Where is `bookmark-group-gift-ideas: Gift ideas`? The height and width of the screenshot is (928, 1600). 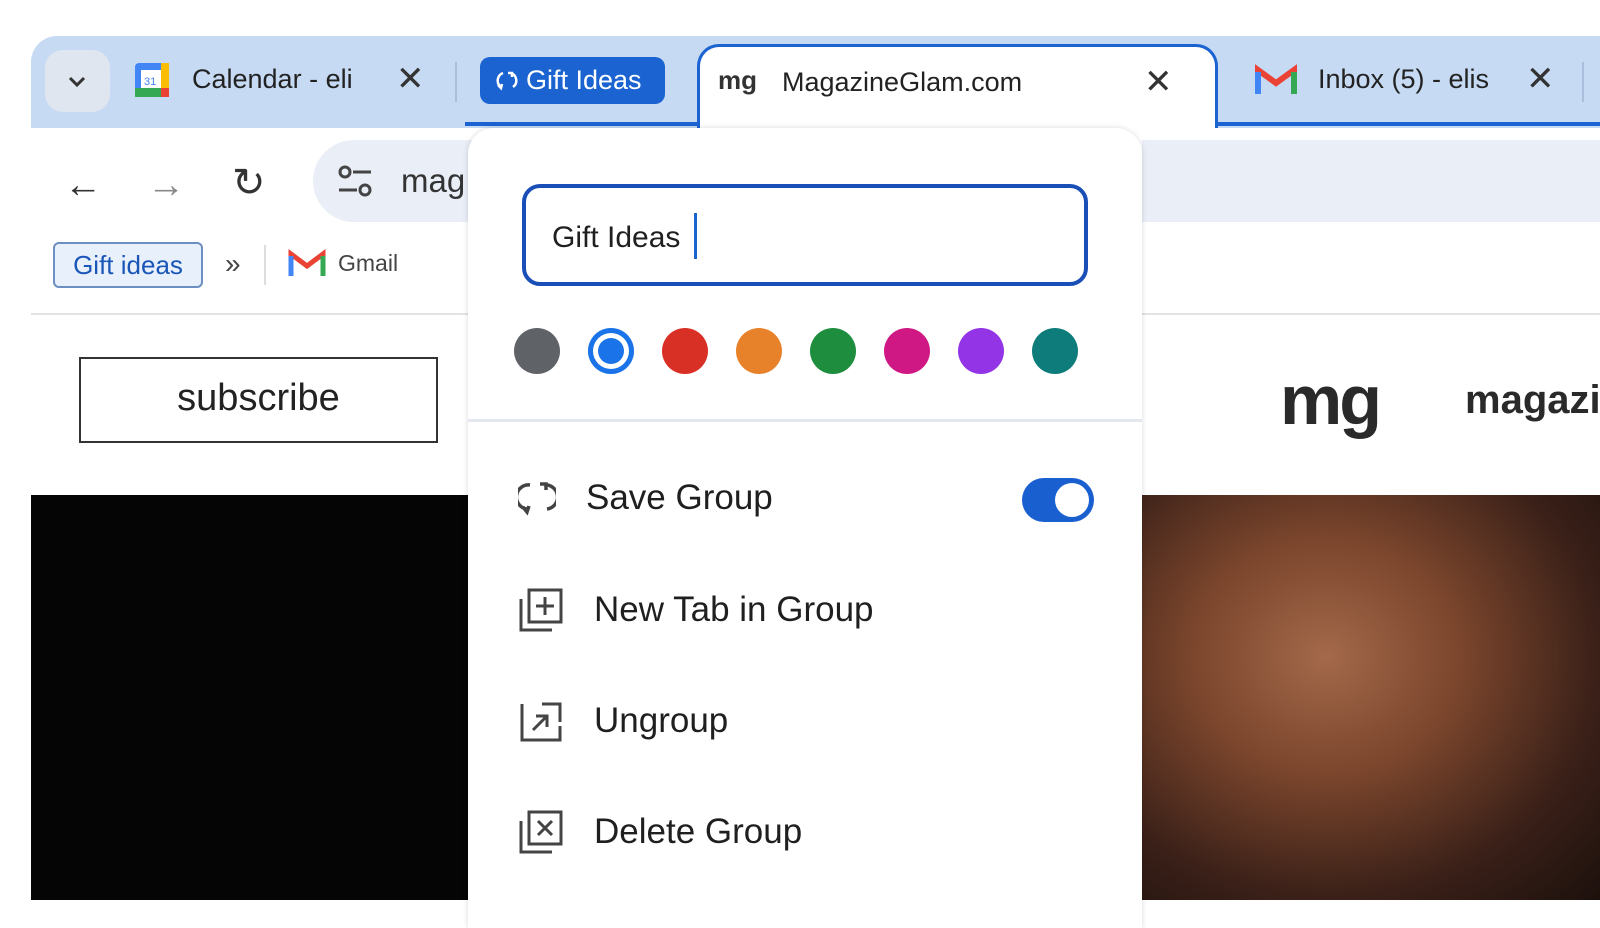
bookmark-group-gift-ideas: Gift ideas is located at coordinates (128, 265).